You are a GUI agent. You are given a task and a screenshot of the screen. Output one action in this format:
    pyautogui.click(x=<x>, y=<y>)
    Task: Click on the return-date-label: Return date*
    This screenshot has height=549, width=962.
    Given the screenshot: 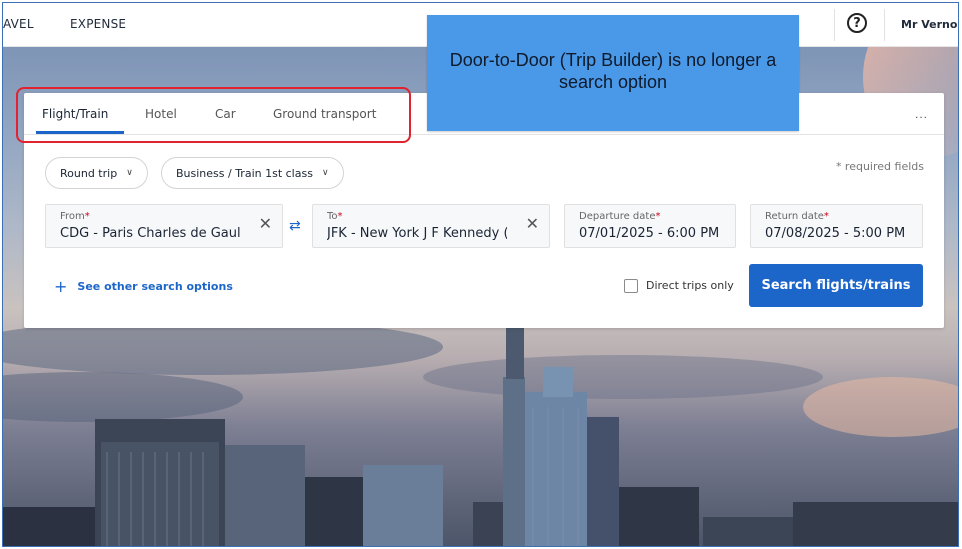 What is the action you would take?
    pyautogui.click(x=797, y=216)
    